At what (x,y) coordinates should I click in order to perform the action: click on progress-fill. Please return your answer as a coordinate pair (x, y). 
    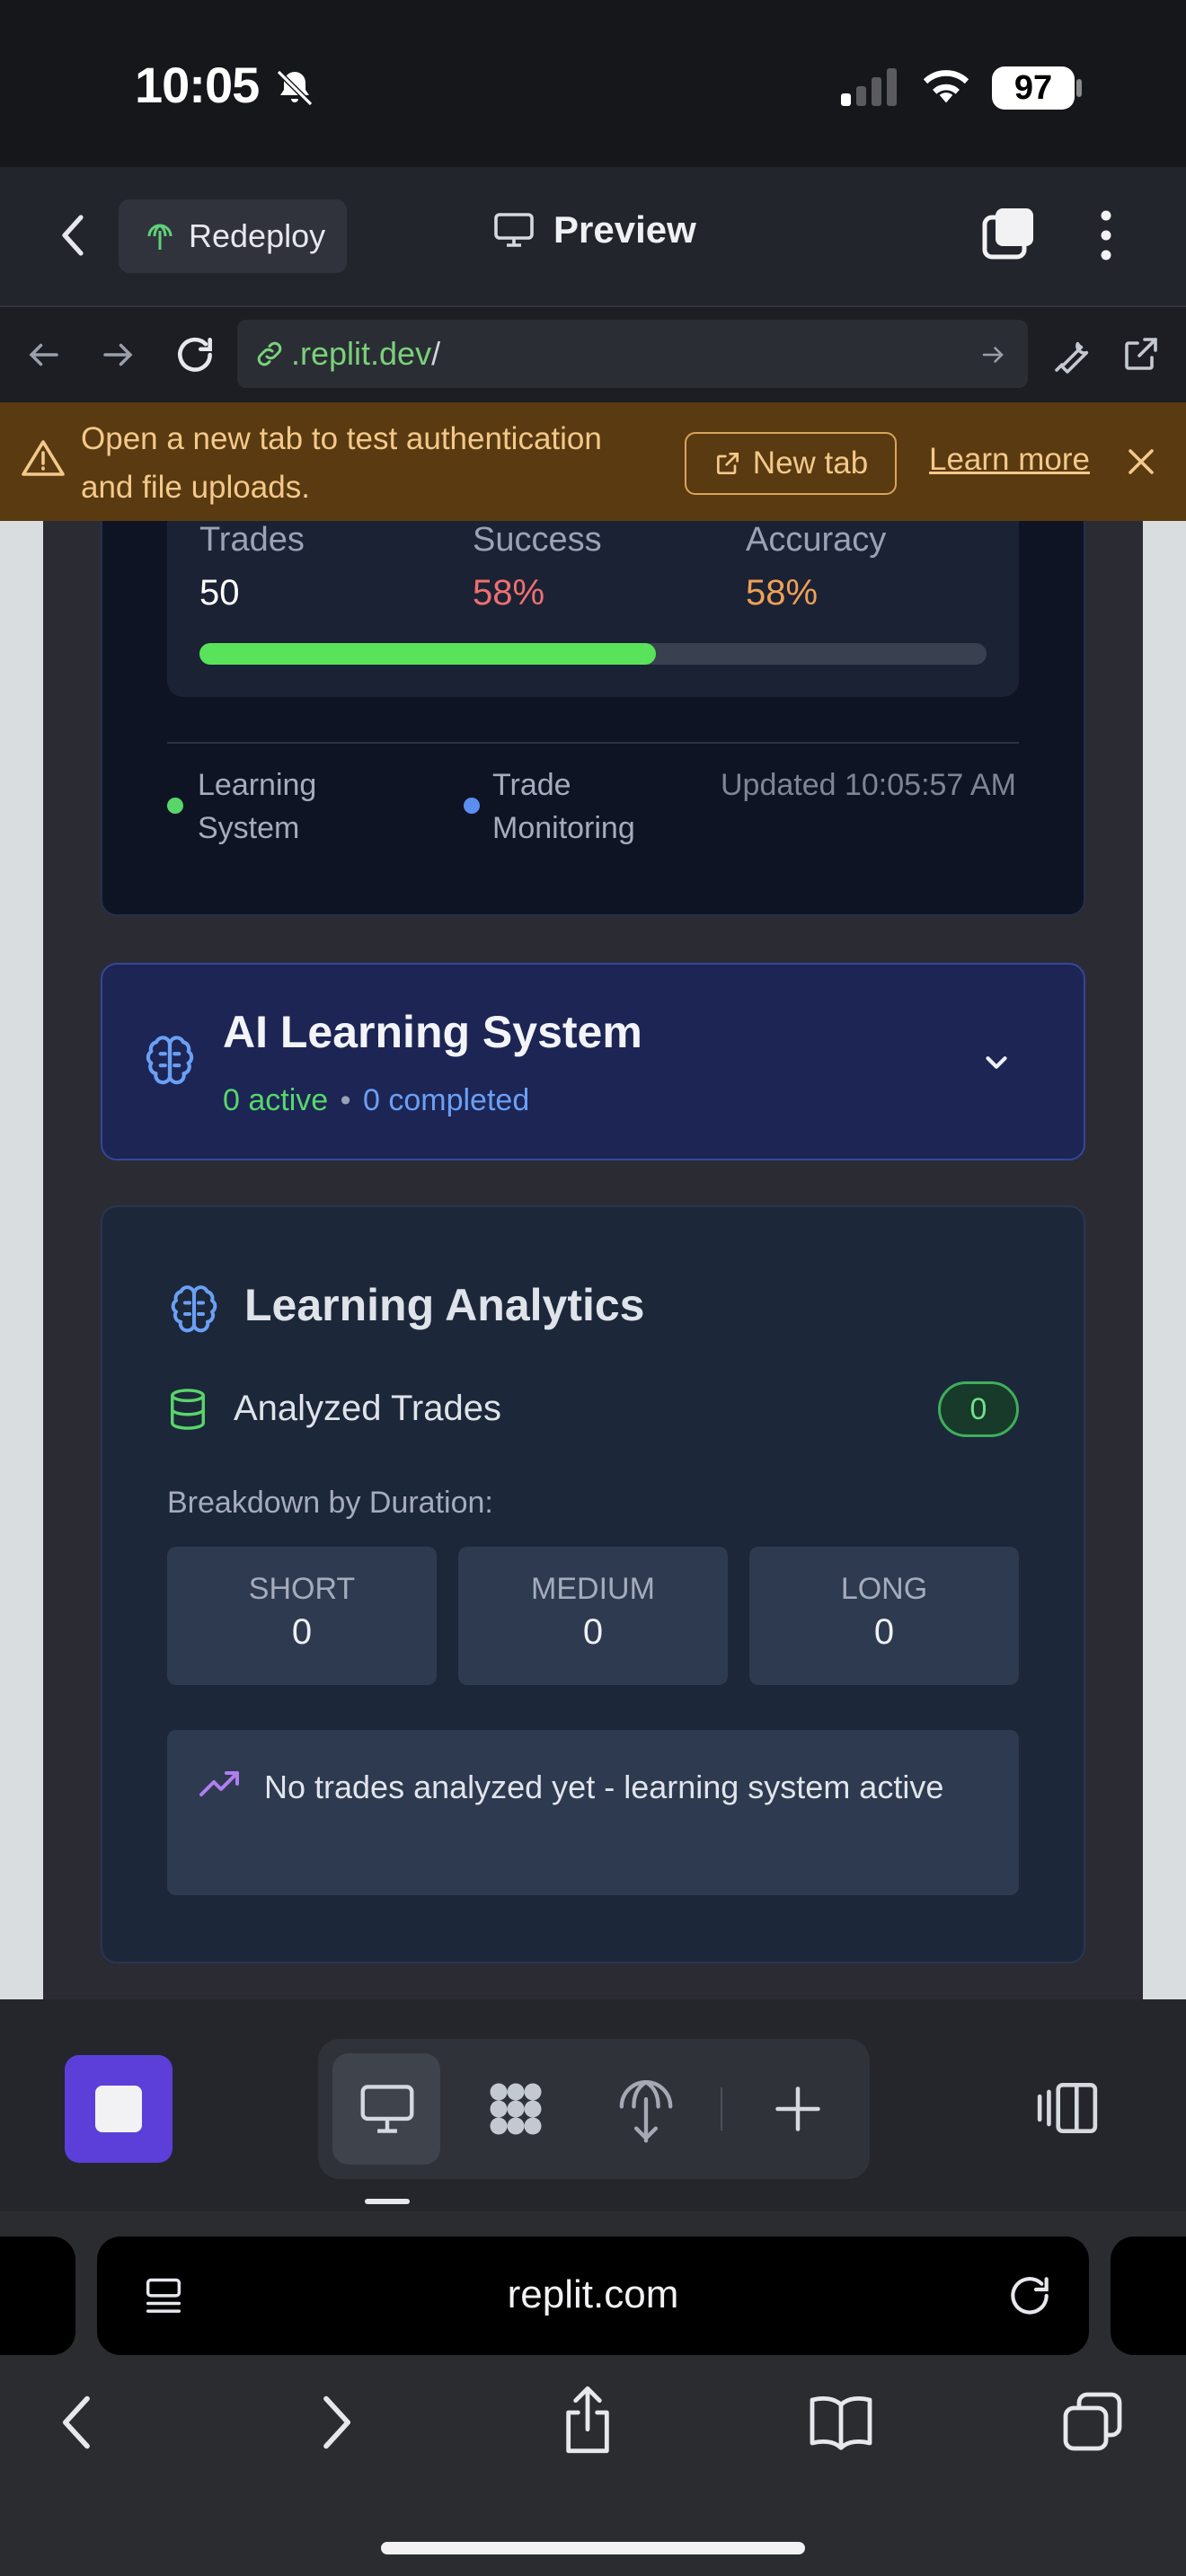
    Looking at the image, I should click on (427, 654).